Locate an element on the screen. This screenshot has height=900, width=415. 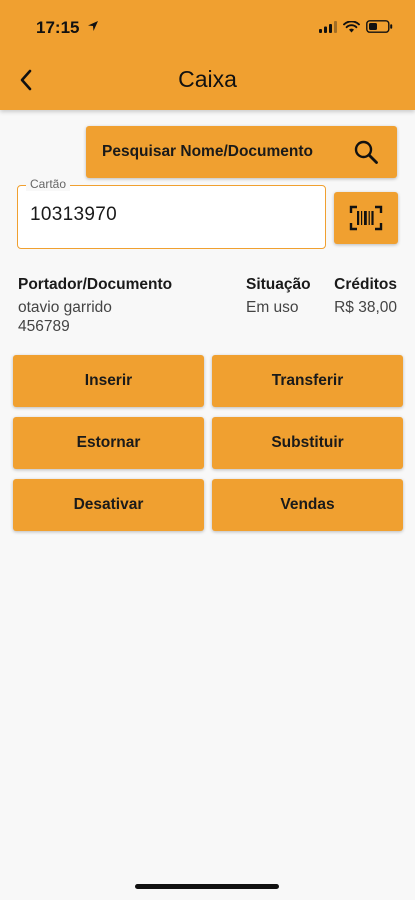
search-icon is located at coordinates (366, 152).